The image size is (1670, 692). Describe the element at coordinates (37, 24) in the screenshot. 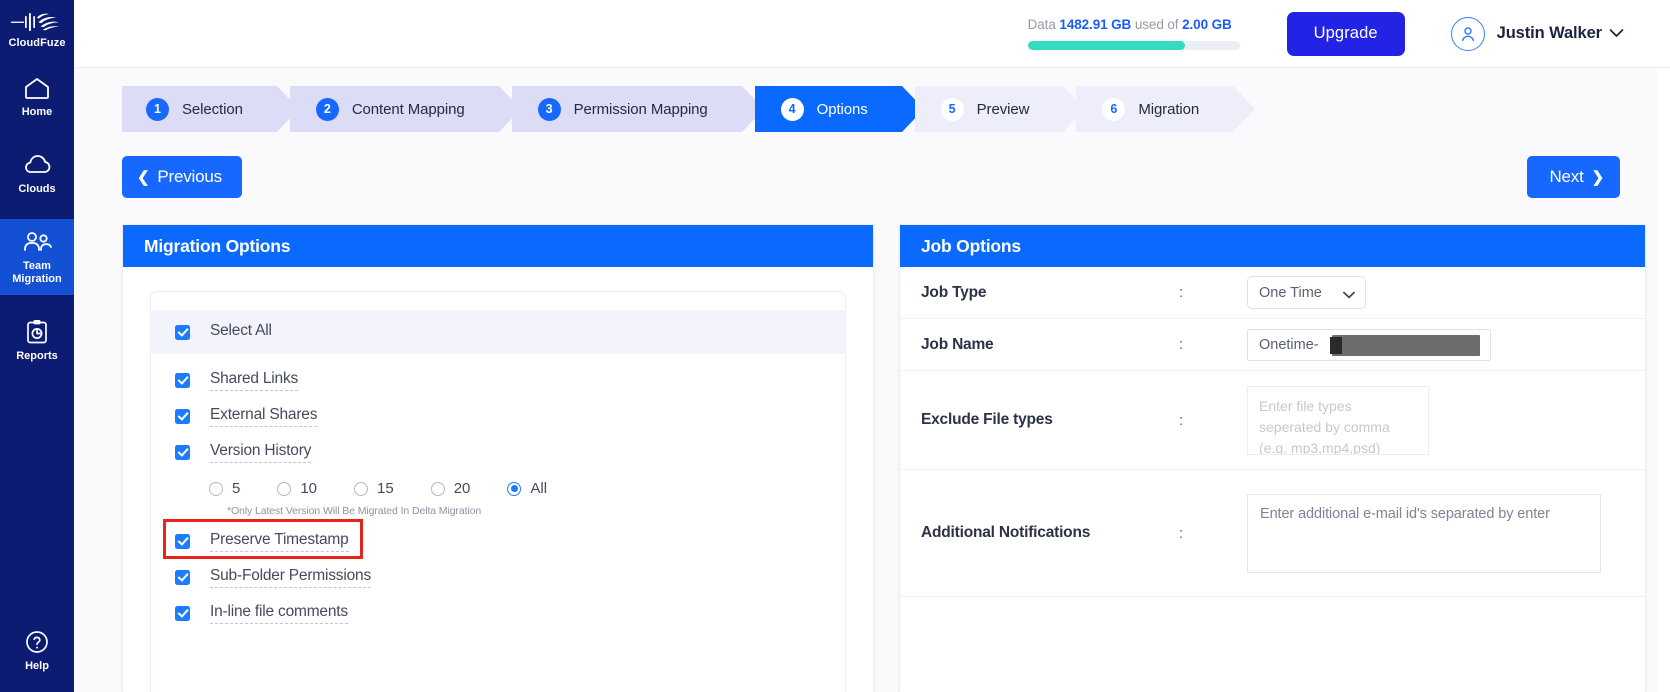

I see `brand: CloudFuze` at that location.